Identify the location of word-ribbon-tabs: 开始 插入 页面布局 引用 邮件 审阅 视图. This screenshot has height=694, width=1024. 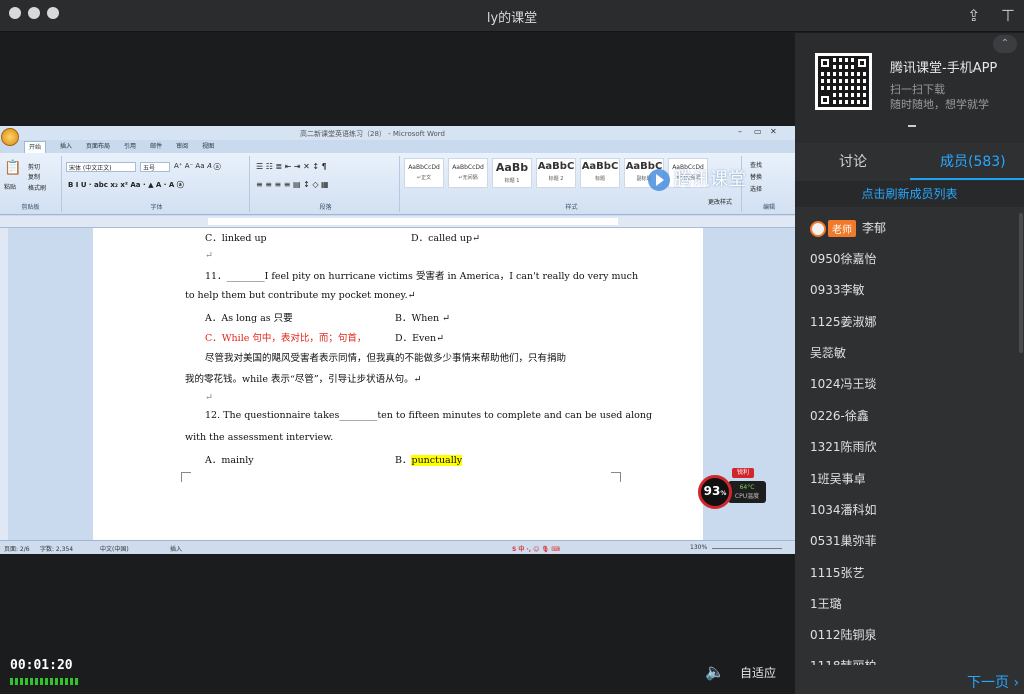
(119, 147).